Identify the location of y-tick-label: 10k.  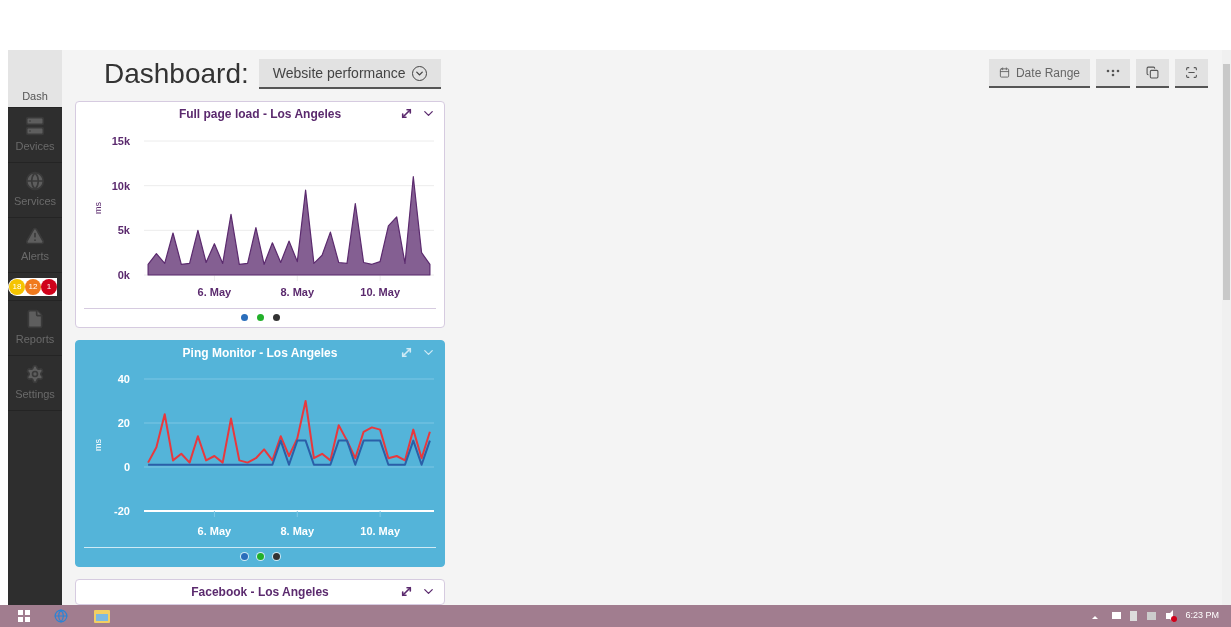
(120, 185).